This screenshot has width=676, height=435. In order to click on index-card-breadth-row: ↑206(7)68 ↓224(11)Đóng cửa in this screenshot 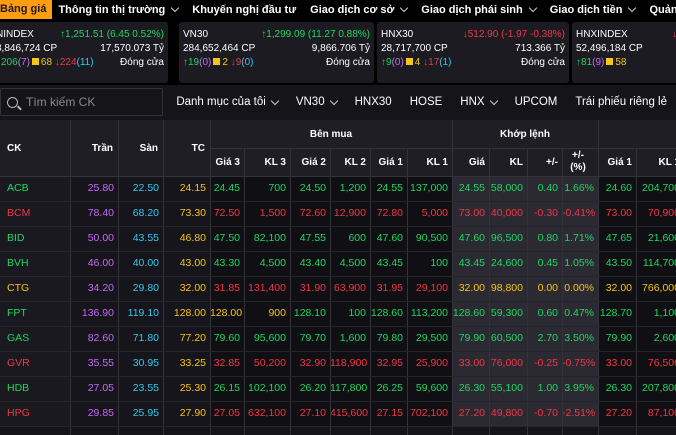, I will do `click(82, 63)`.